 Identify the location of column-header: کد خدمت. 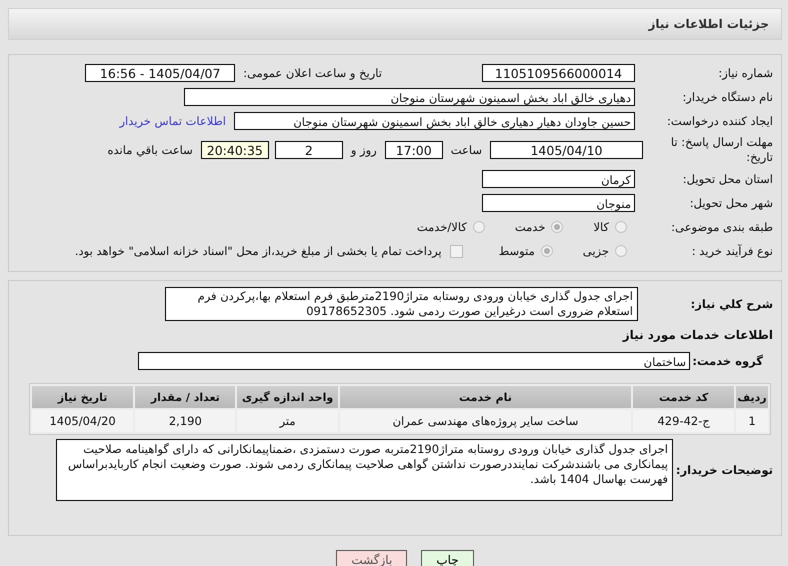
(683, 397).